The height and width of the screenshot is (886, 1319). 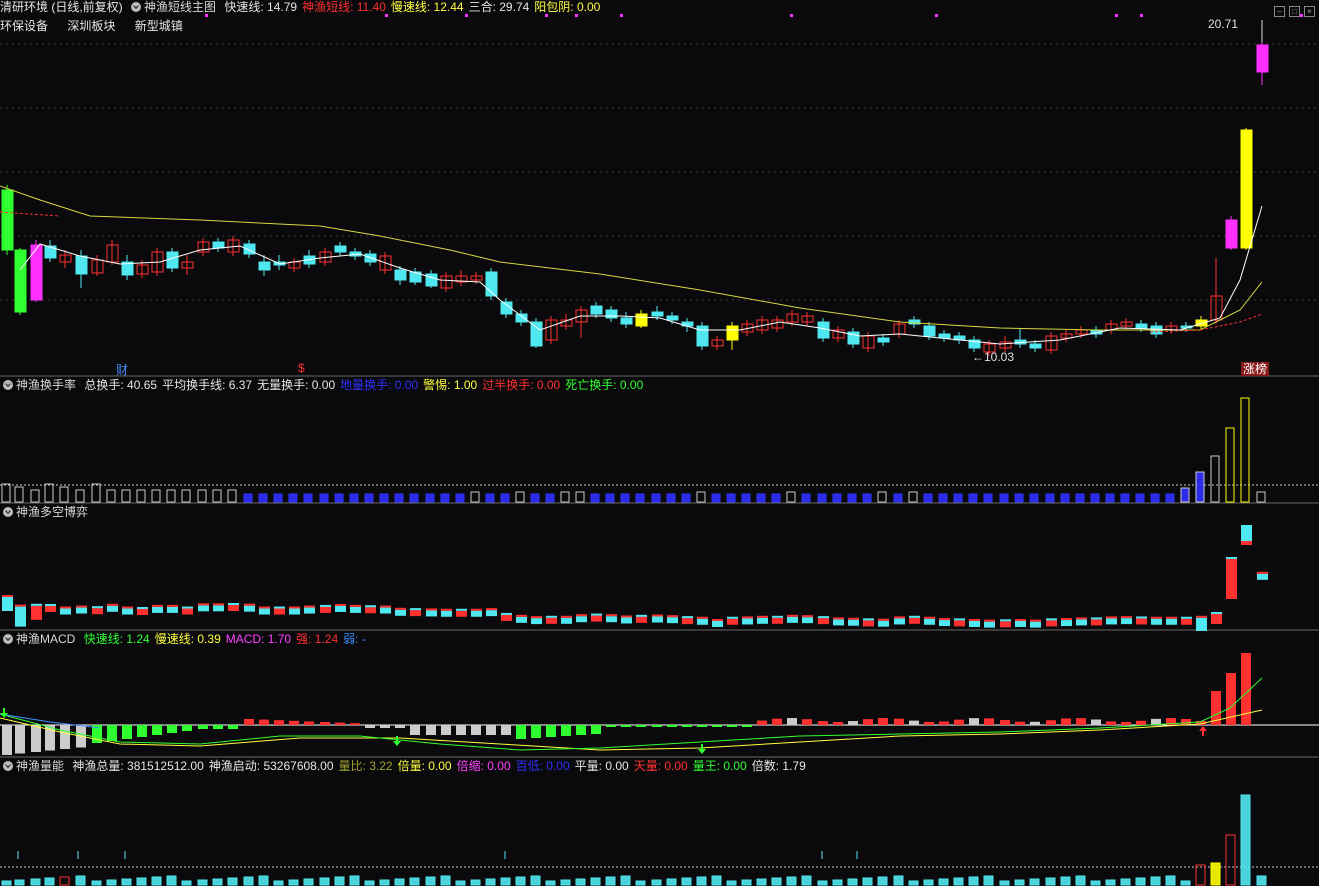 What do you see at coordinates (1309, 11) in the screenshot?
I see `close-icon: ×` at bounding box center [1309, 11].